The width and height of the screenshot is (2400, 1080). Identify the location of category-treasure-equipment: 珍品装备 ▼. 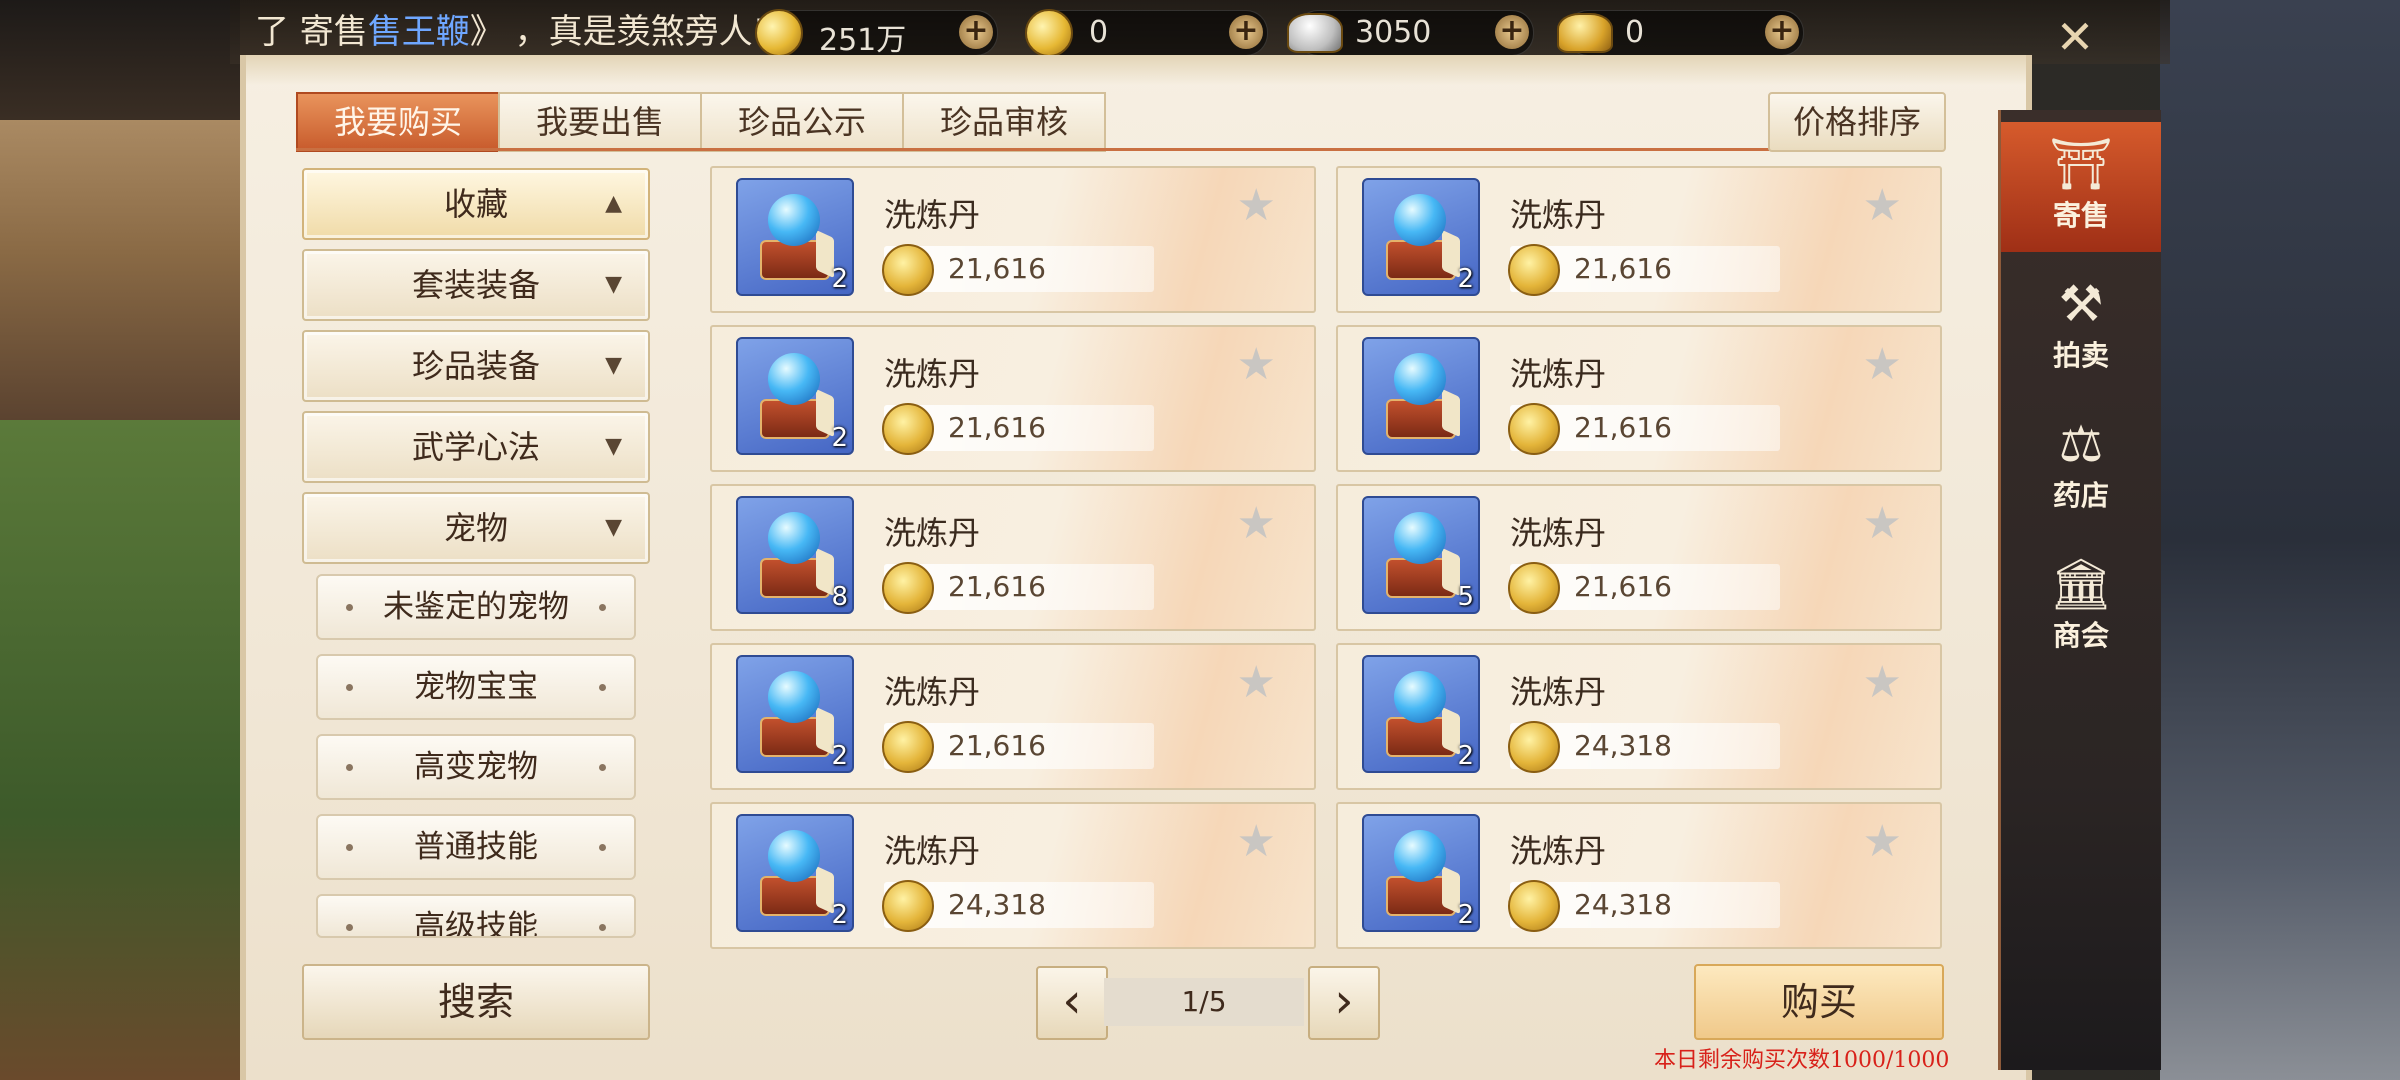
(476, 366).